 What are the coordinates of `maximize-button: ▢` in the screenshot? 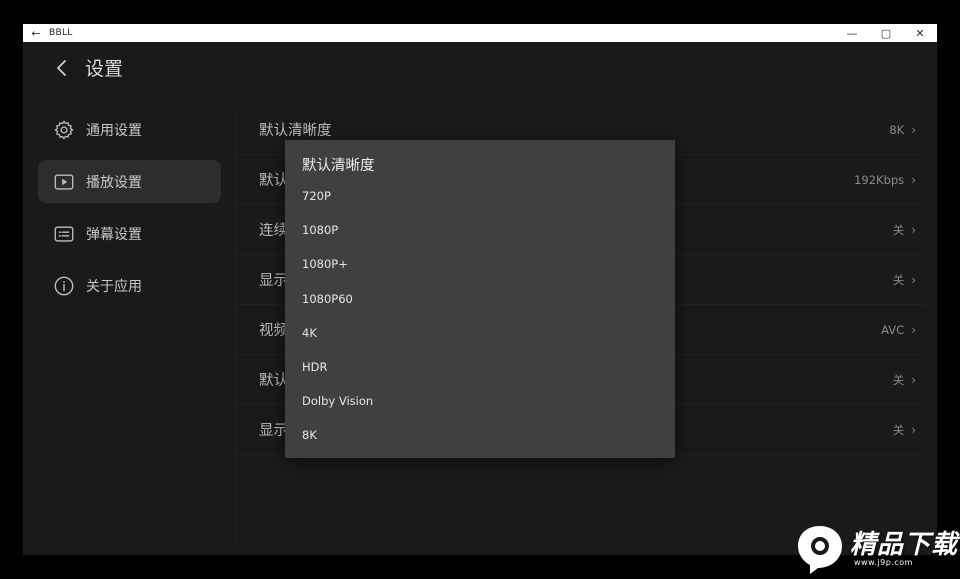 It's located at (886, 33).